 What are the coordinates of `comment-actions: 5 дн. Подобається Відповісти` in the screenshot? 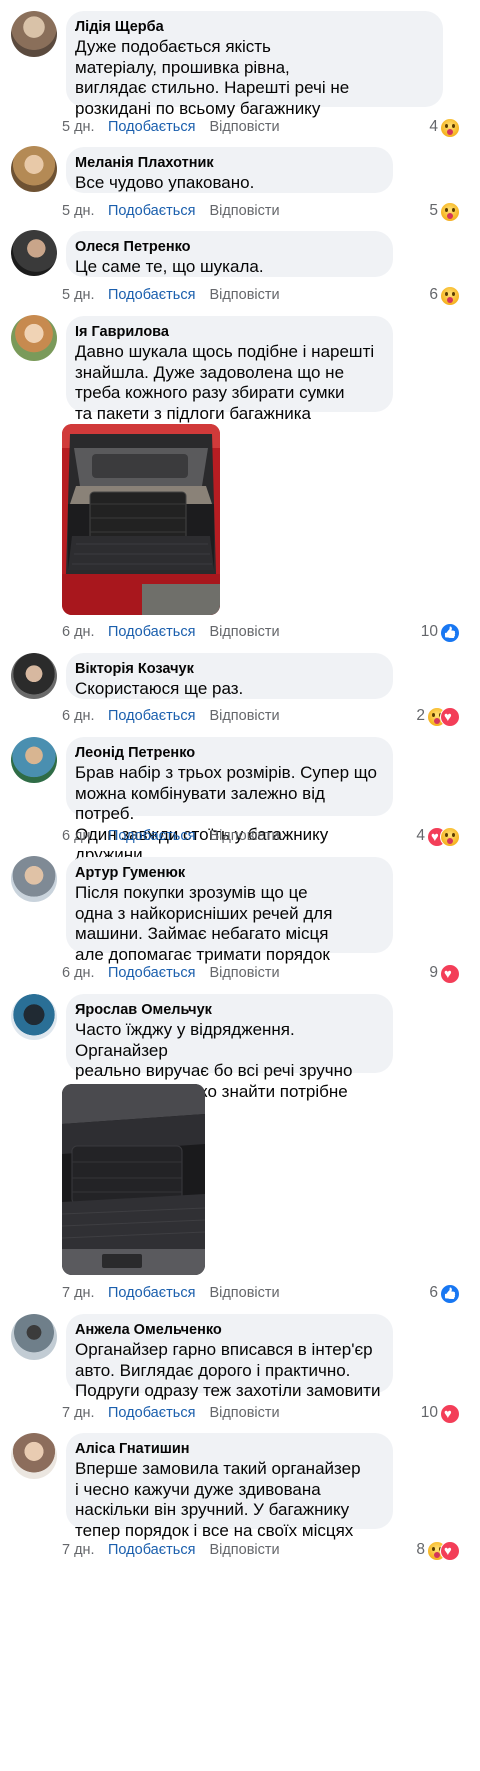 It's located at (171, 295).